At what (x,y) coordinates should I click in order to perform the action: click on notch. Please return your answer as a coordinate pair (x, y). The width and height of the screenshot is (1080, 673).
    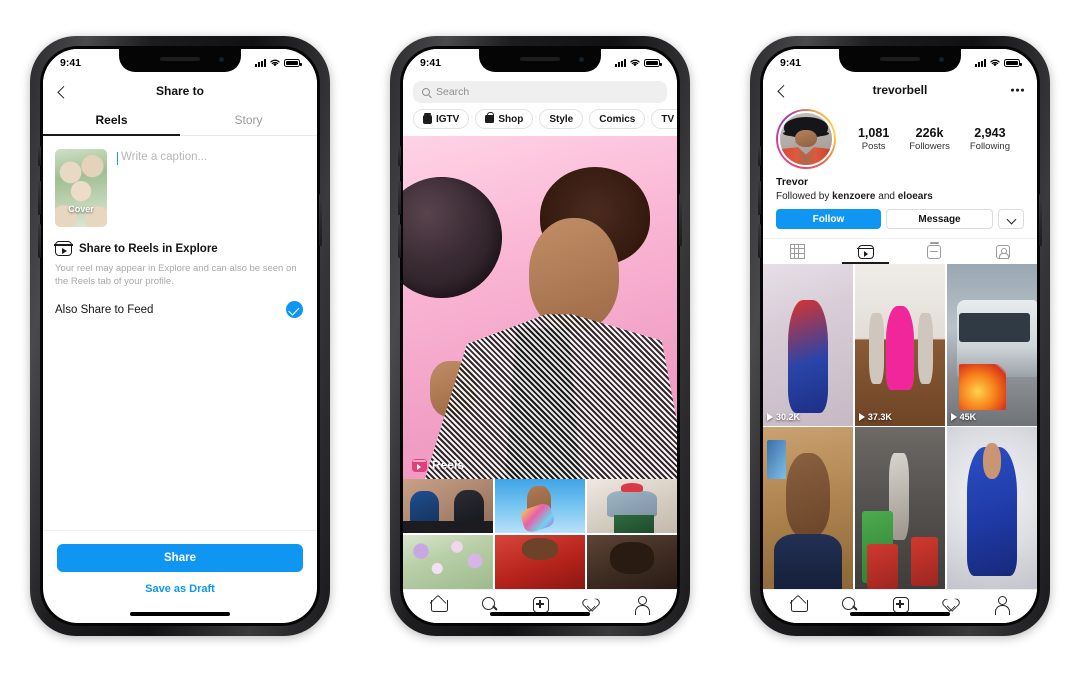
    Looking at the image, I should click on (540, 60).